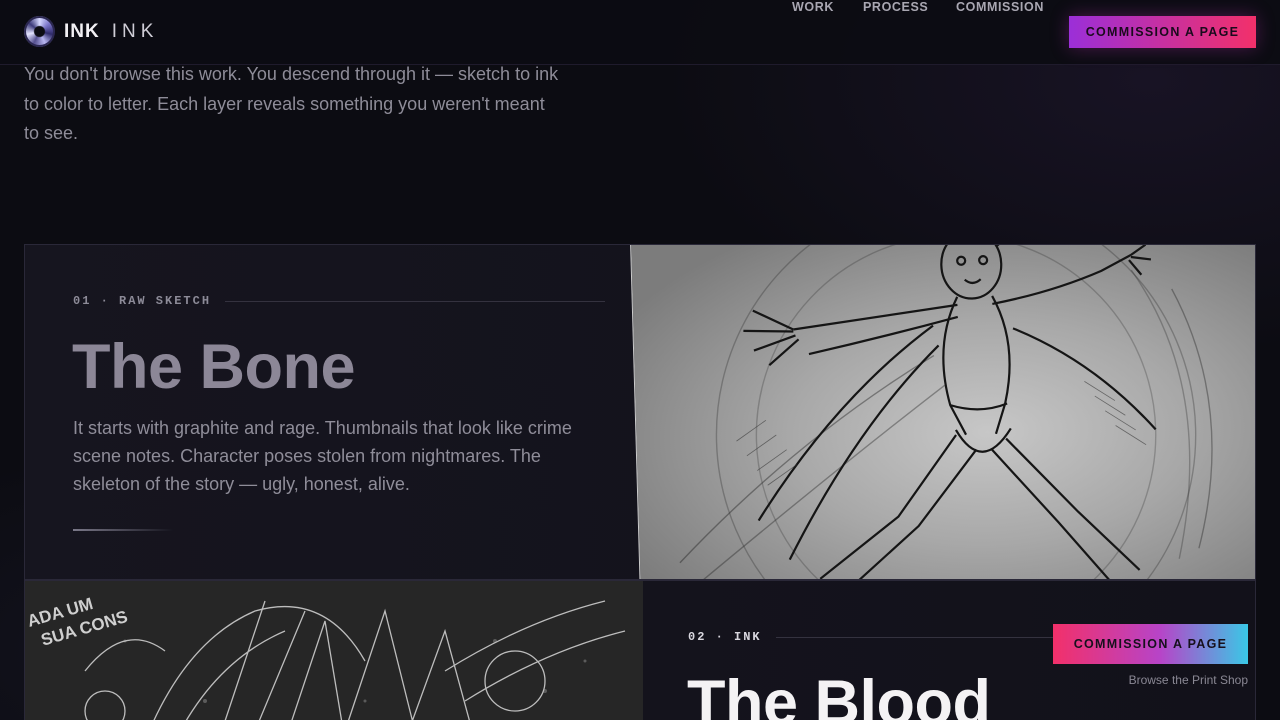 The width and height of the screenshot is (1280, 720). Describe the element at coordinates (39, 31) in the screenshot. I see `spiral-logo-icon` at that location.